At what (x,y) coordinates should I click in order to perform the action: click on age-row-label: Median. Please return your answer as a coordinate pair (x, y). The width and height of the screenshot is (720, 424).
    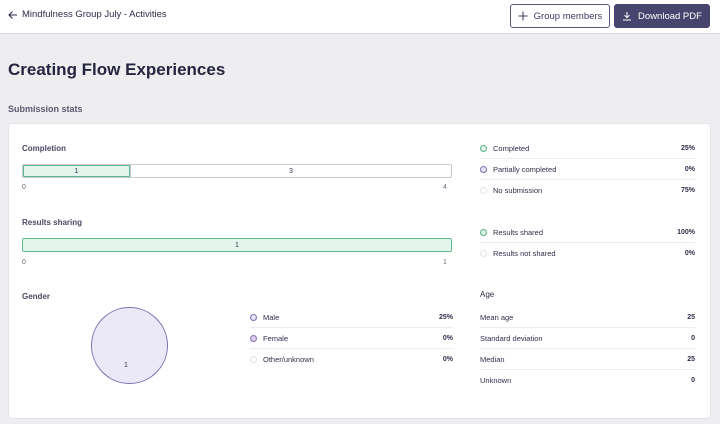
    Looking at the image, I should click on (492, 359).